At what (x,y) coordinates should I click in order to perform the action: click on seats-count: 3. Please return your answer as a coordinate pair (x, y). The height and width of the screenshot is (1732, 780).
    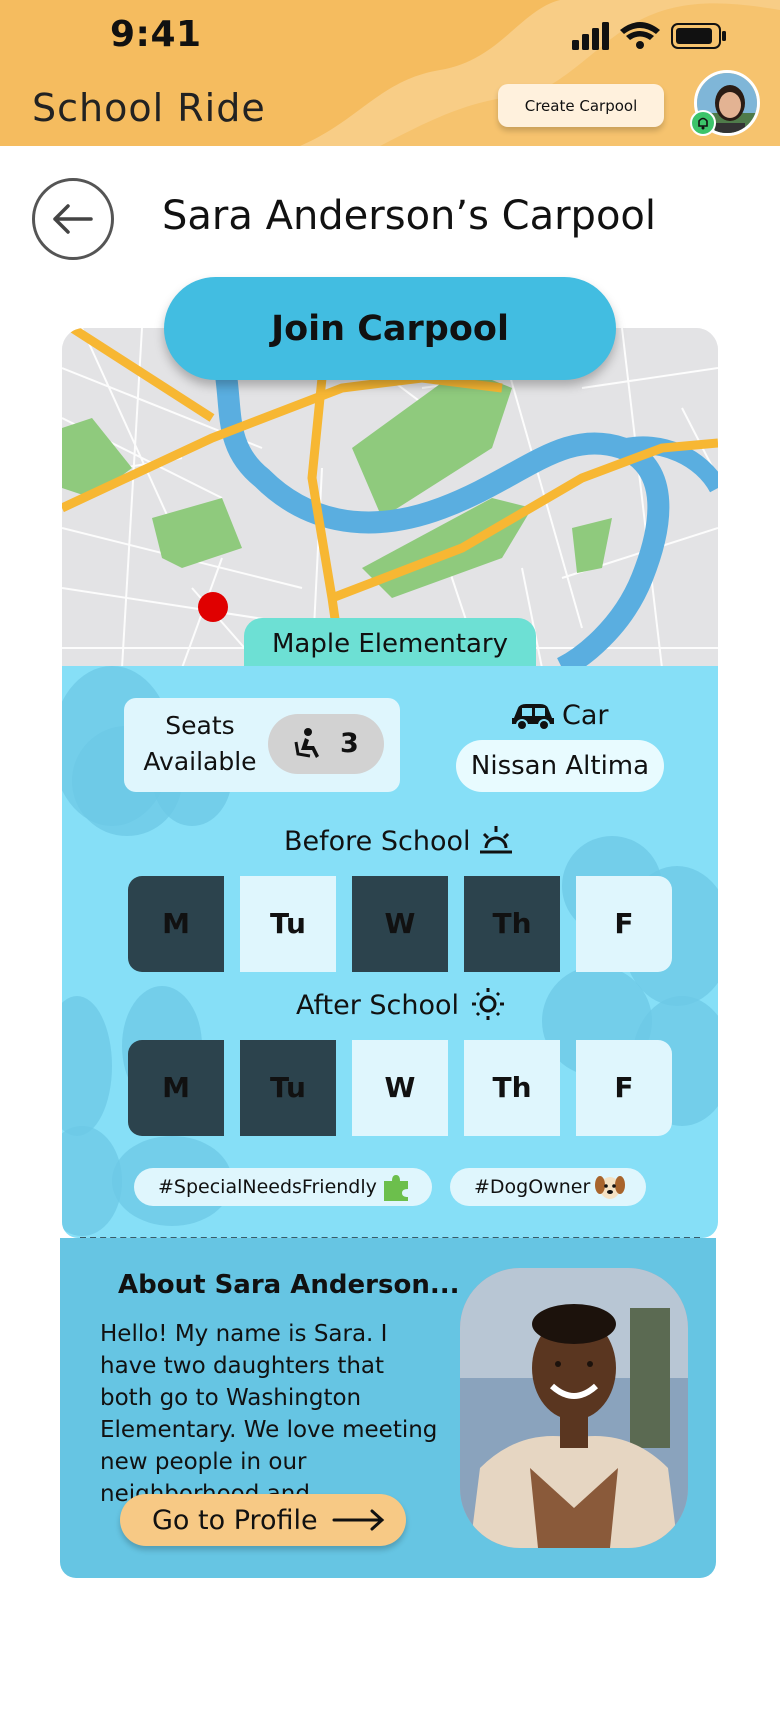
    Looking at the image, I should click on (349, 743).